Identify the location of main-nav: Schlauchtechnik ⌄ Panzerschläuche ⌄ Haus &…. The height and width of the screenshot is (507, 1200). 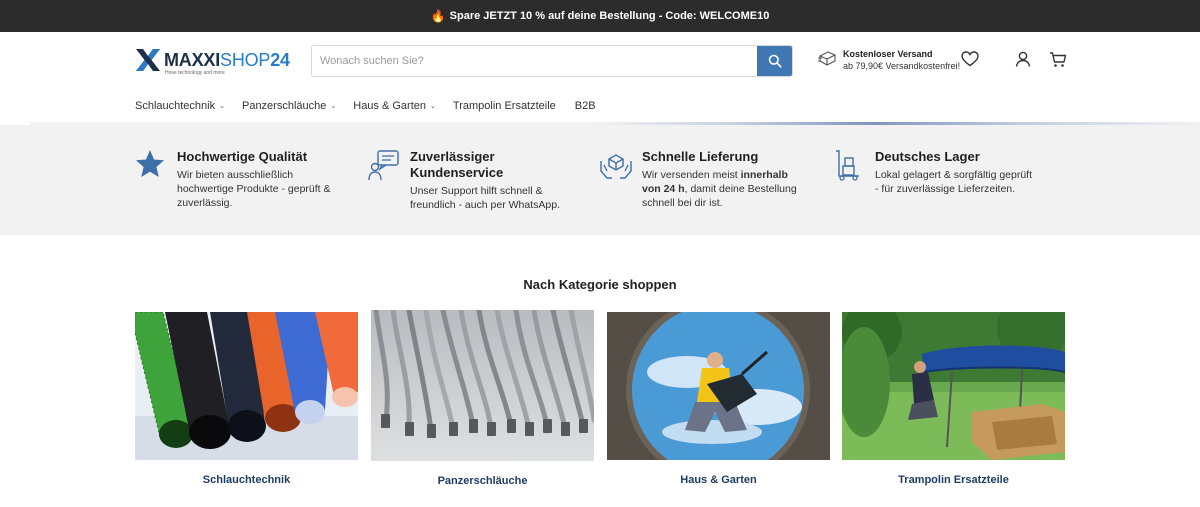
(600, 106).